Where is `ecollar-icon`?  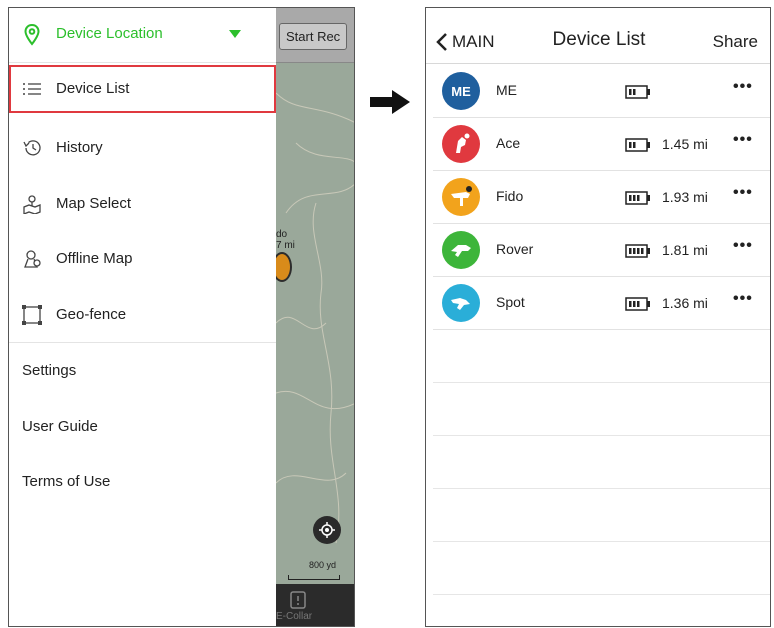
ecollar-icon is located at coordinates (298, 600).